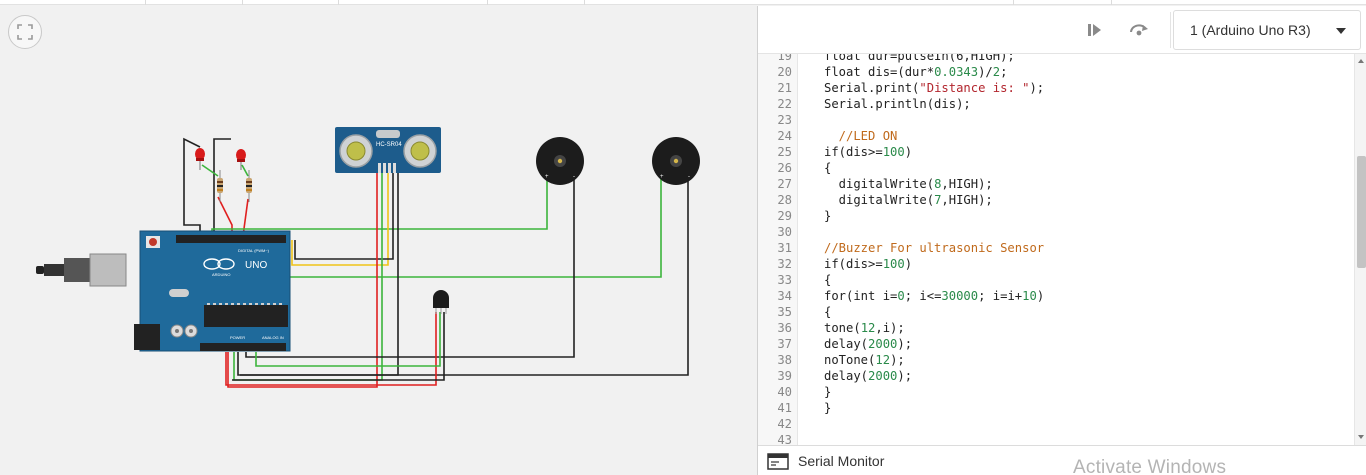 The height and width of the screenshot is (475, 1366). Describe the element at coordinates (868, 344) in the screenshot. I see `code-text: delay(2000);` at that location.